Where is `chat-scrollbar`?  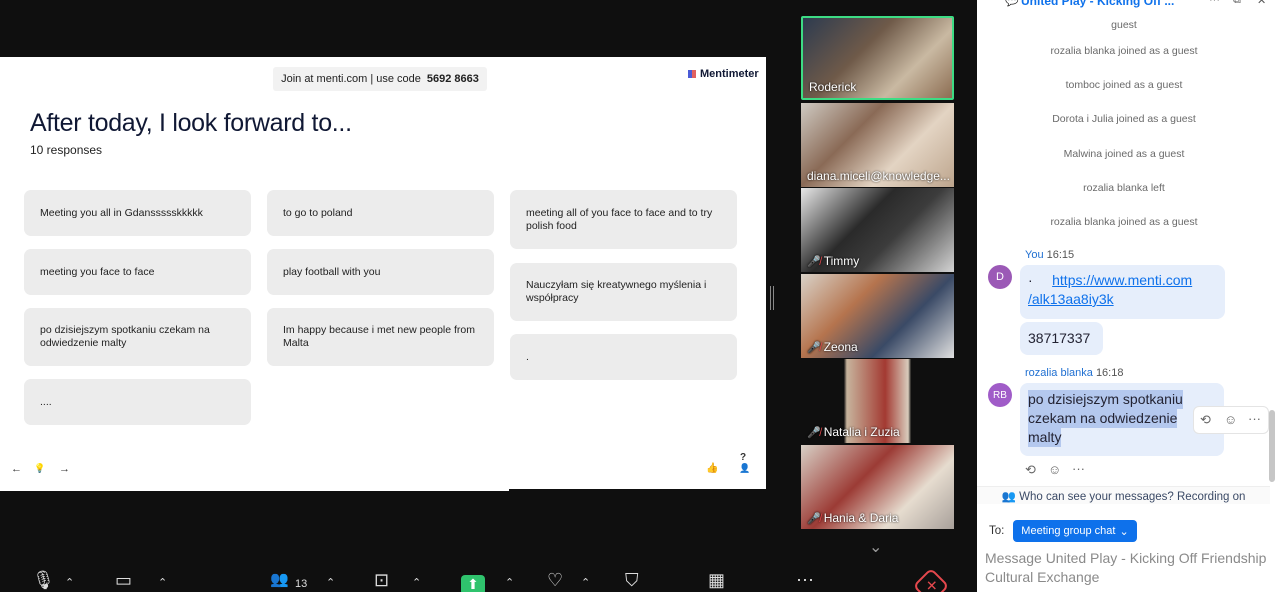
chat-scrollbar is located at coordinates (1272, 446).